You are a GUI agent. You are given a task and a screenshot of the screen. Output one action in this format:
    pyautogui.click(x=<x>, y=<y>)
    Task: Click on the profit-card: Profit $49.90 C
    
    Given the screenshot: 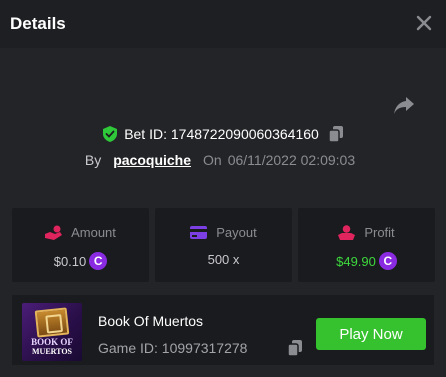 What is the action you would take?
    pyautogui.click(x=366, y=245)
    